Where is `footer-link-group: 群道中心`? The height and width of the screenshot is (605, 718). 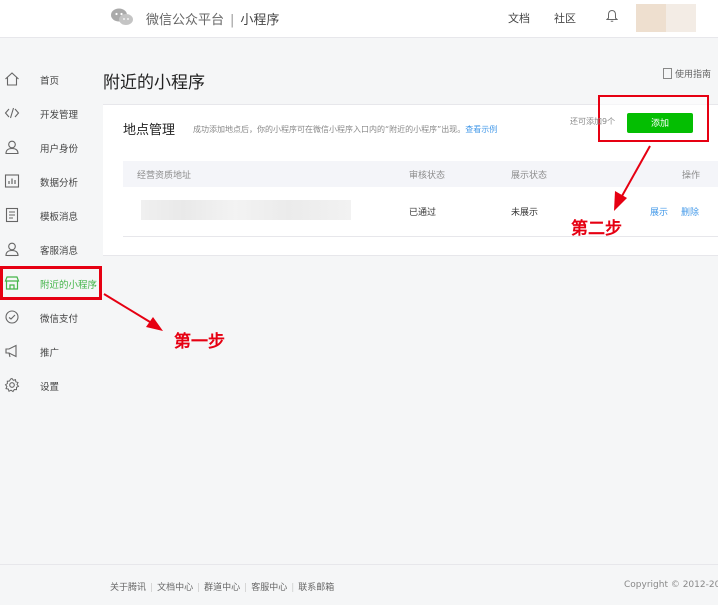 footer-link-group: 群道中心 is located at coordinates (222, 588).